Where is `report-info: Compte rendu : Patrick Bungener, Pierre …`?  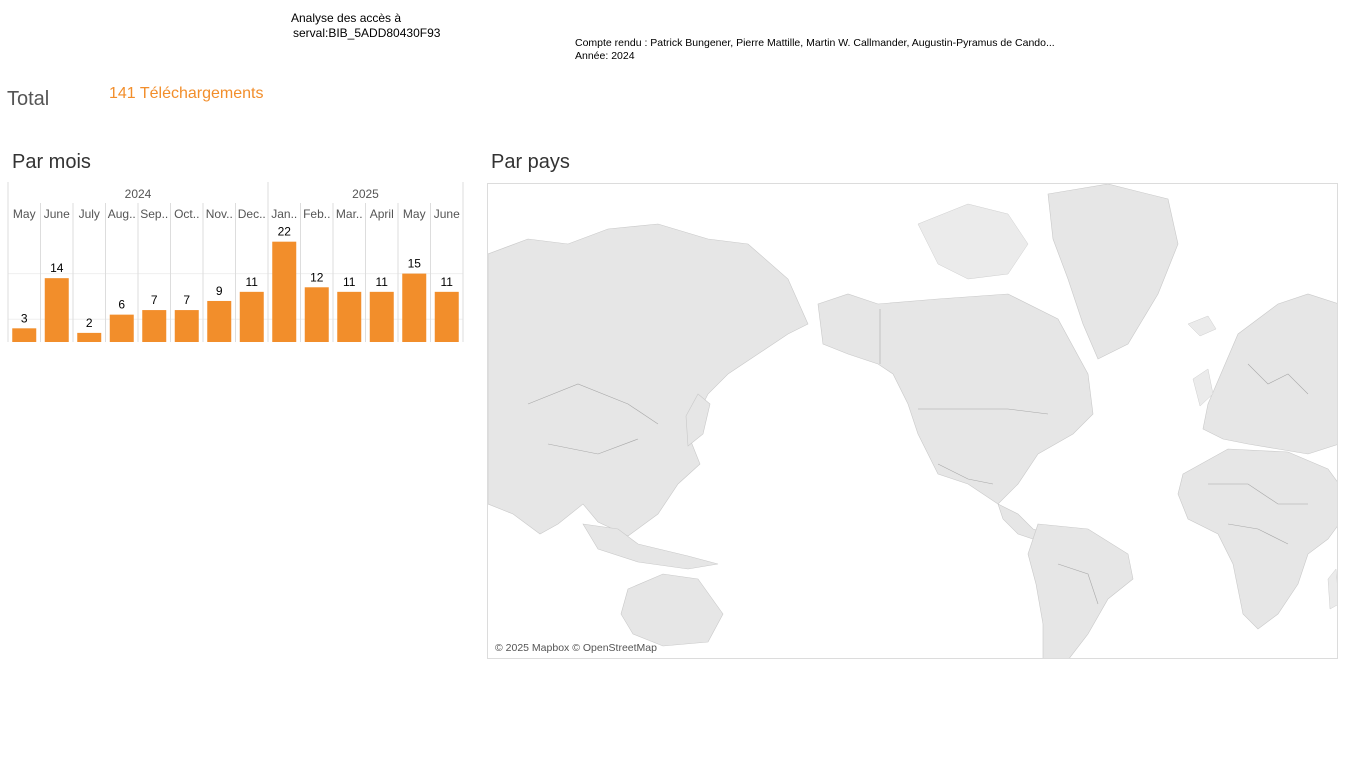
report-info: Compte rendu : Patrick Bungener, Pierre … is located at coordinates (815, 50).